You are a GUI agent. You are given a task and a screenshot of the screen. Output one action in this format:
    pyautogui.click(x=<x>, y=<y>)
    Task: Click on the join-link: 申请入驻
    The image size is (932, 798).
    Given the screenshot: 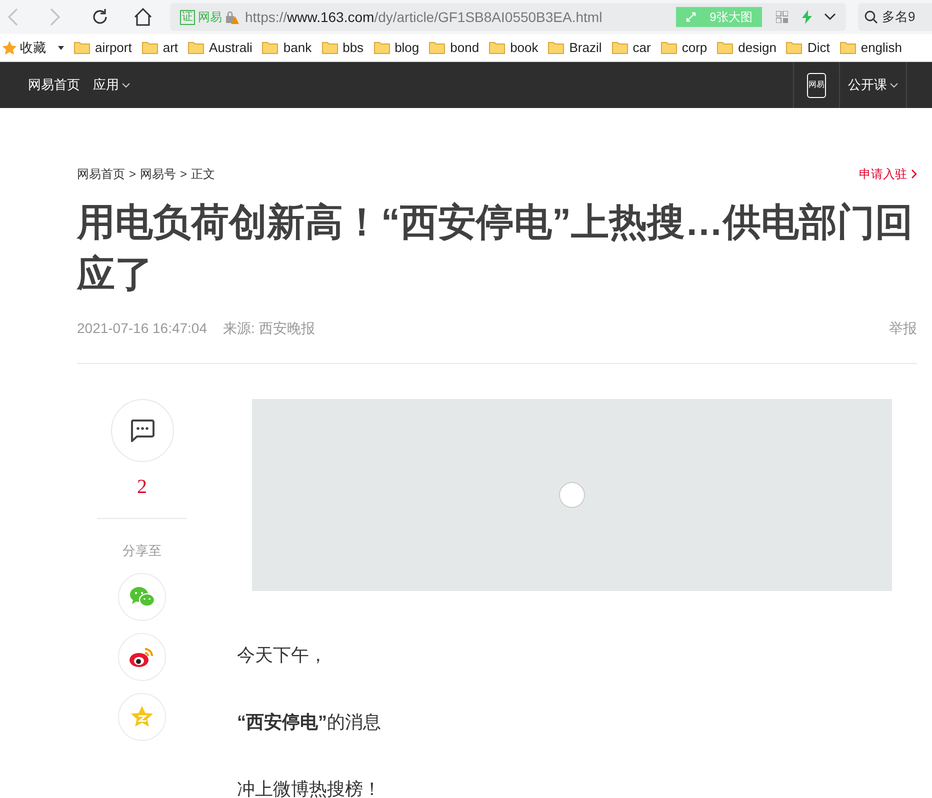 What is the action you would take?
    pyautogui.click(x=888, y=174)
    